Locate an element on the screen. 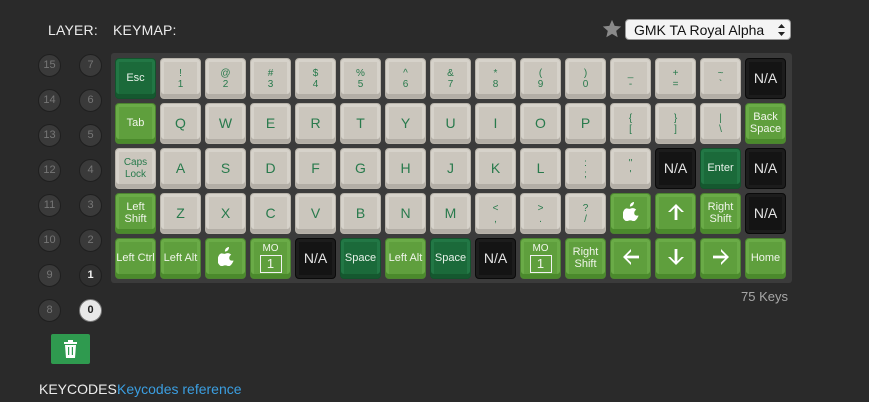  key-d: D is located at coordinates (270, 168).